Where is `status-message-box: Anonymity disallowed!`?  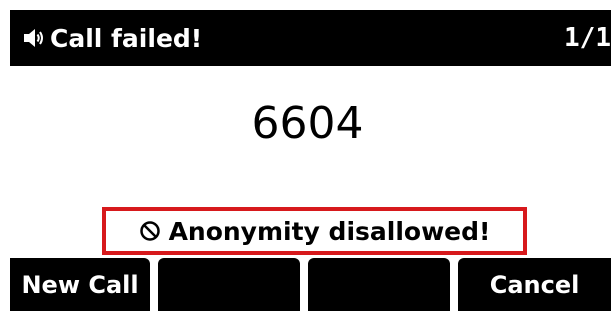 status-message-box: Anonymity disallowed! is located at coordinates (314, 231).